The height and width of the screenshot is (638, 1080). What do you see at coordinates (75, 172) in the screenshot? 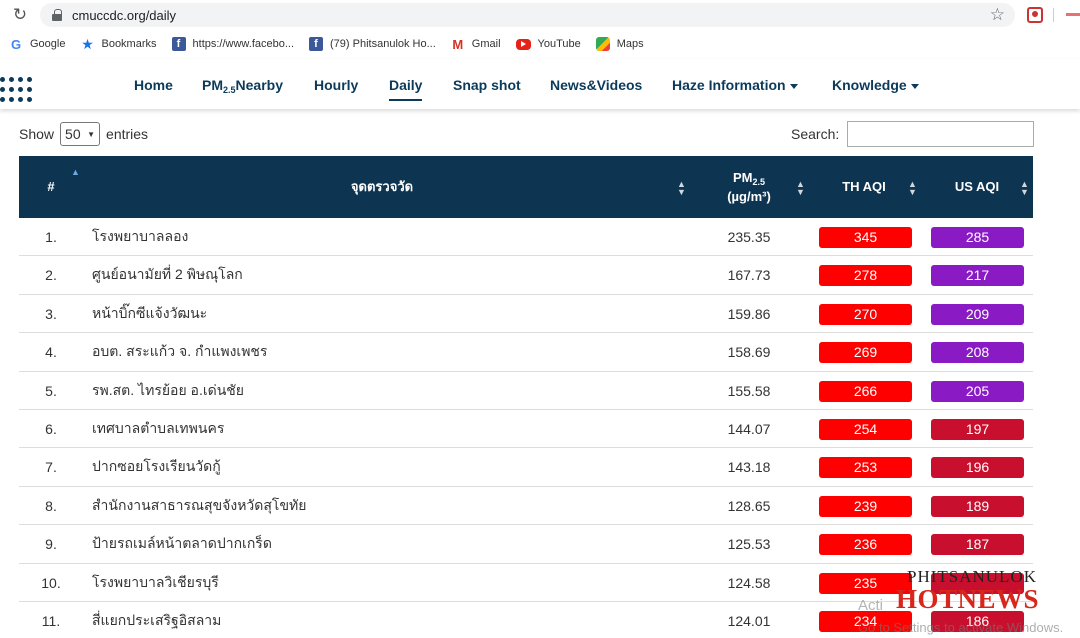
I see `sort-asc-icon: ▲` at bounding box center [75, 172].